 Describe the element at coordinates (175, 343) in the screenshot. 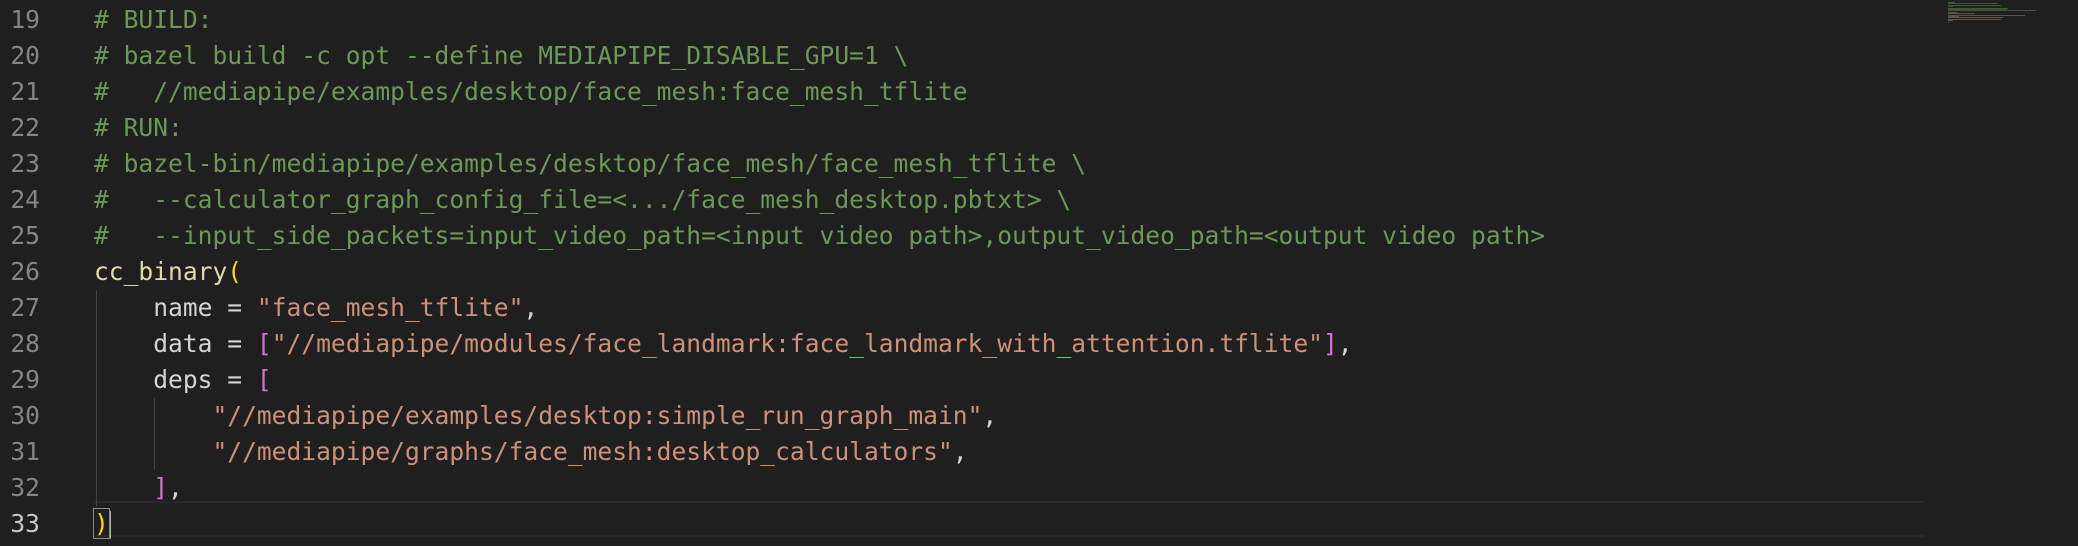

I see `code-token: data =` at that location.